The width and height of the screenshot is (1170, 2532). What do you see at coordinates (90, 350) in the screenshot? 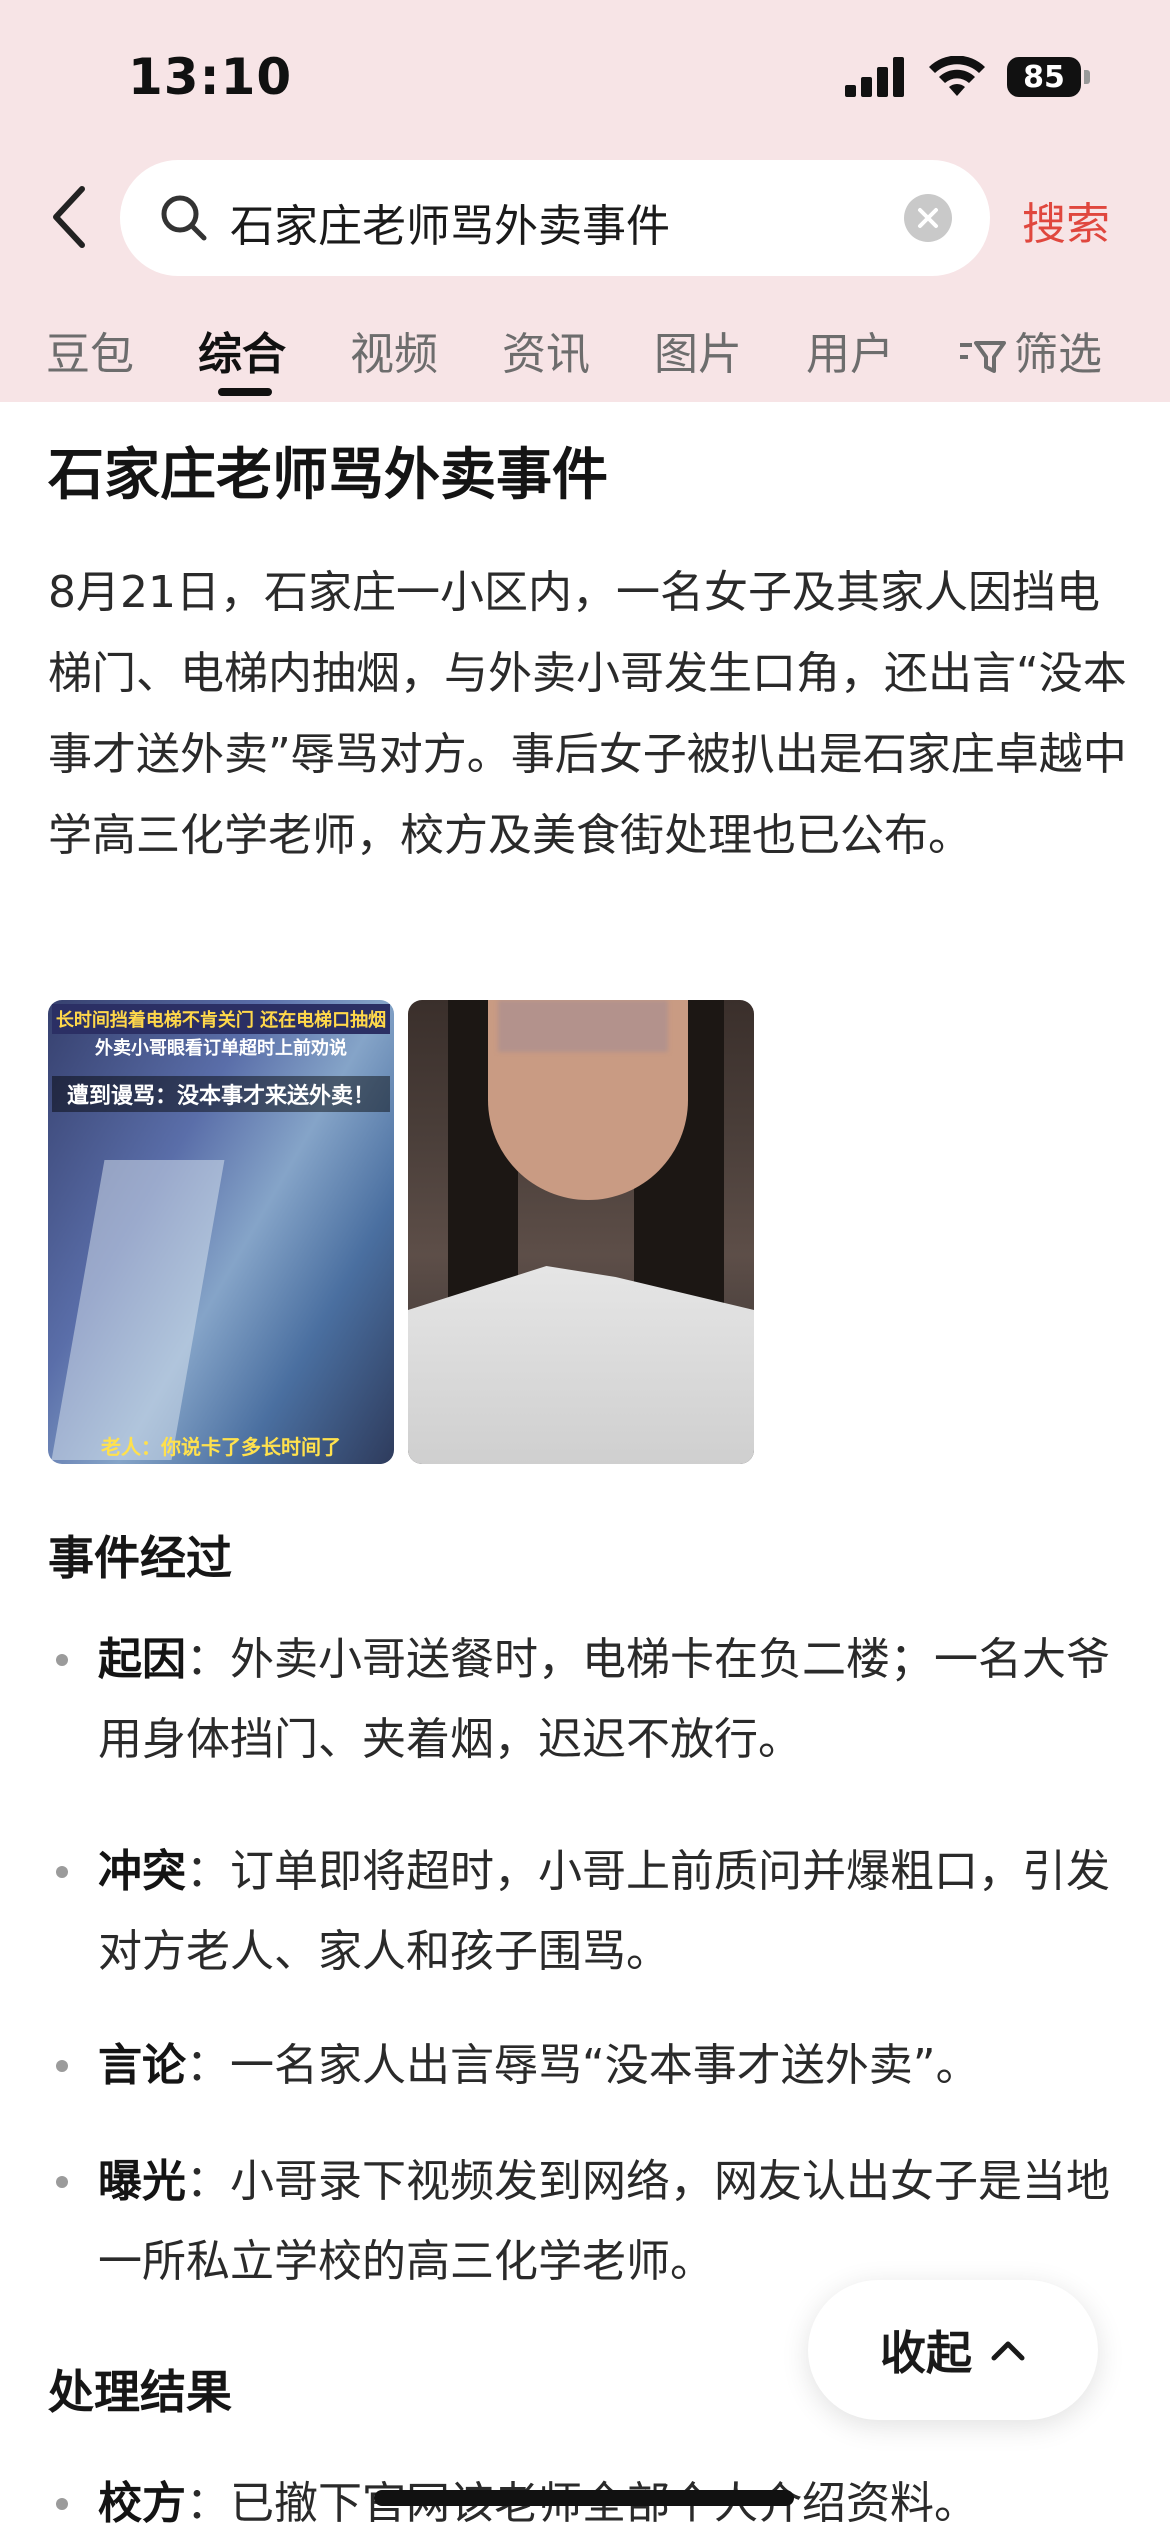
I see `tab-doubao: 豆包` at bounding box center [90, 350].